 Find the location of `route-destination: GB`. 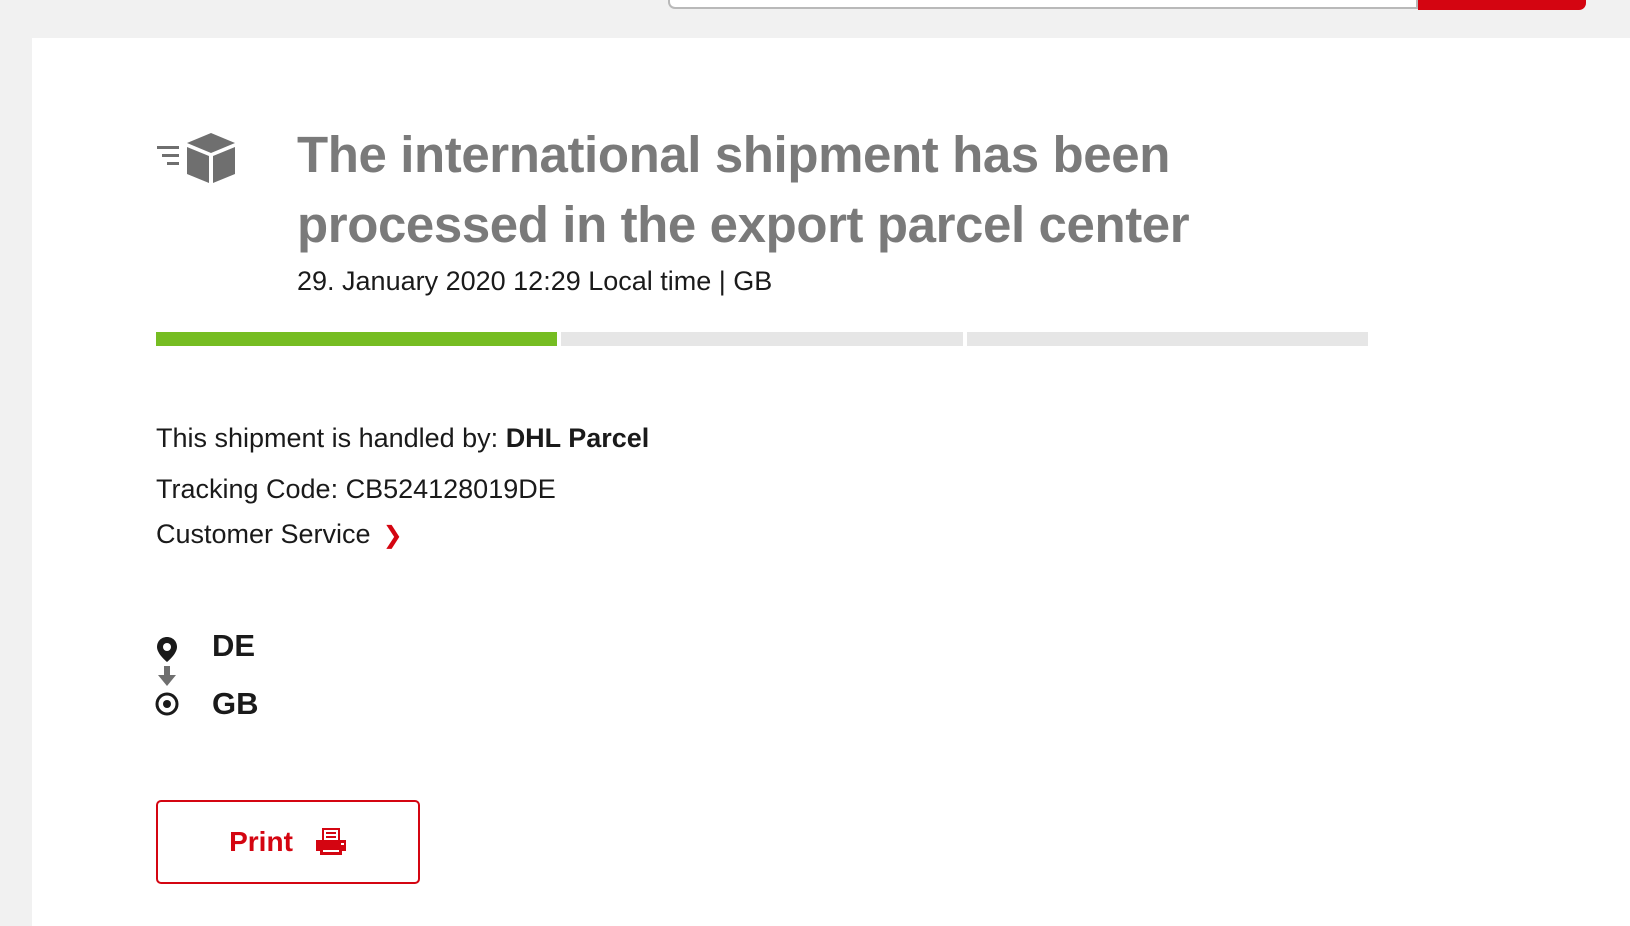

route-destination: GB is located at coordinates (235, 703).